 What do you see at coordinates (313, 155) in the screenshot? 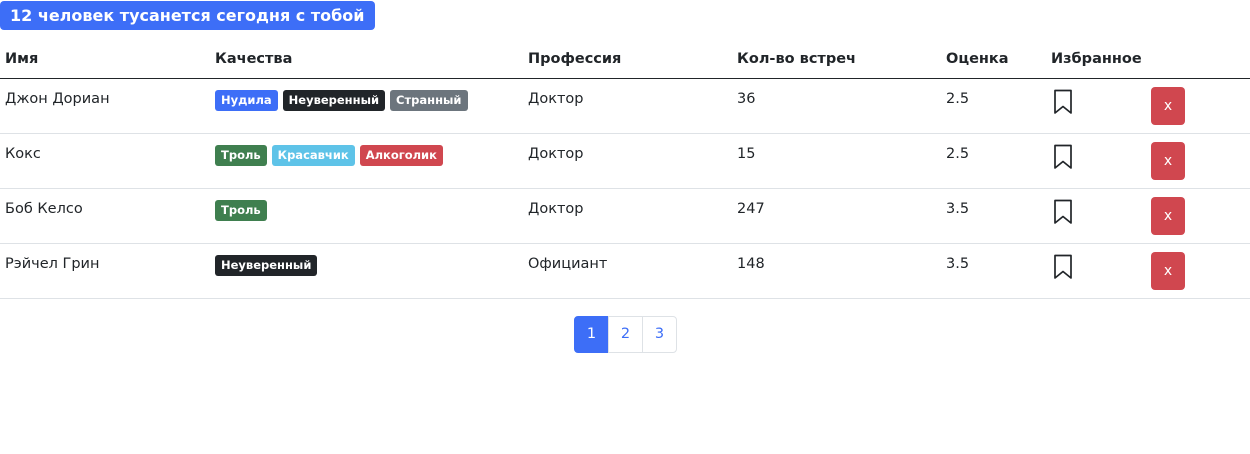
I see `quality-badge: Красавчик` at bounding box center [313, 155].